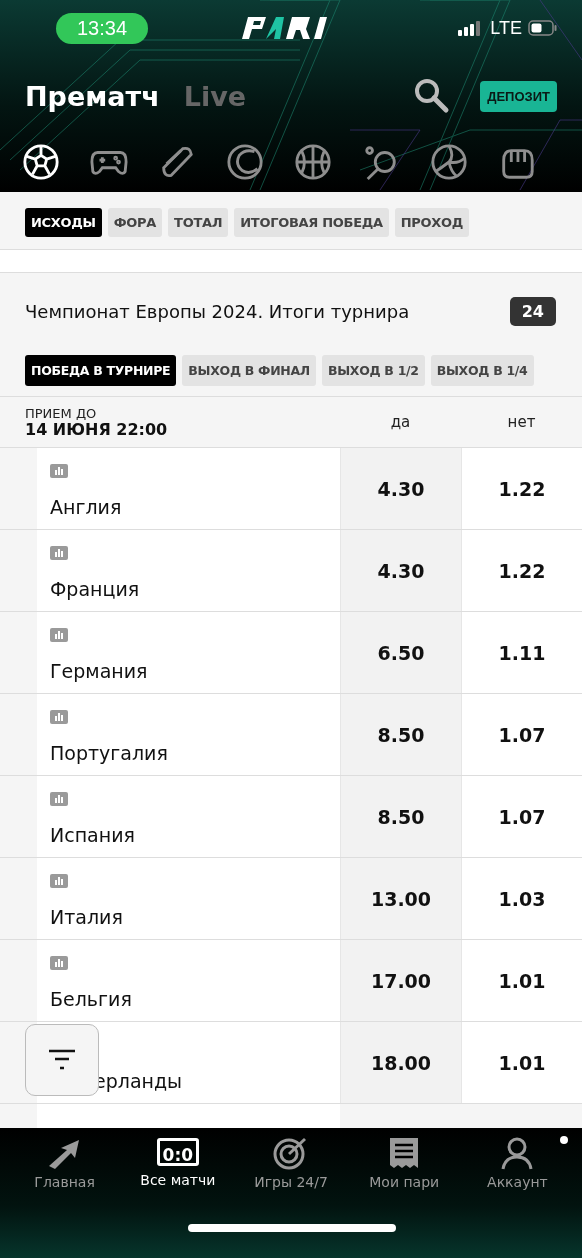 This screenshot has height=1258, width=582. Describe the element at coordinates (532, 311) in the screenshot. I see `event-count-badge: 24` at that location.